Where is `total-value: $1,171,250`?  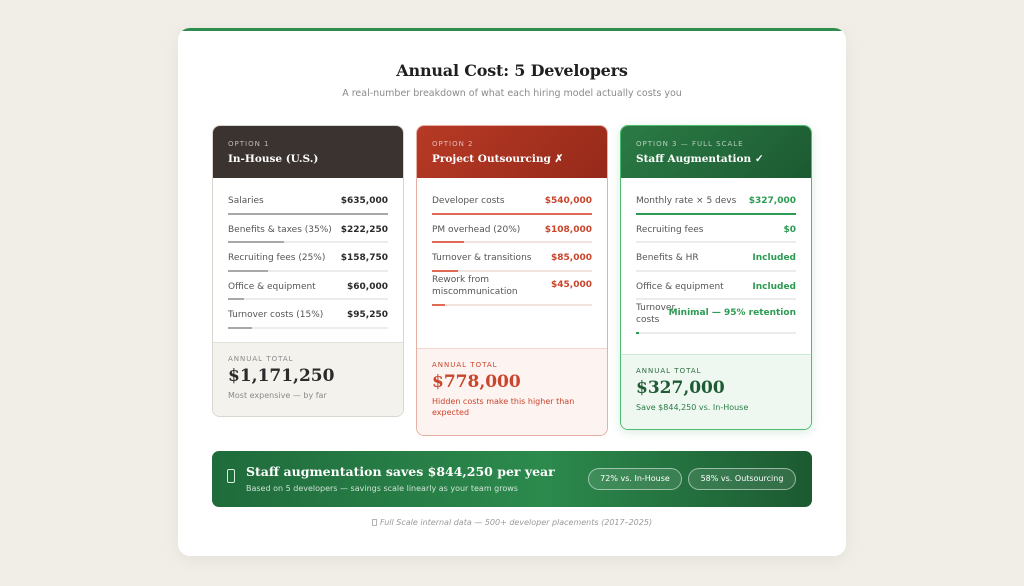 total-value: $1,171,250 is located at coordinates (281, 376).